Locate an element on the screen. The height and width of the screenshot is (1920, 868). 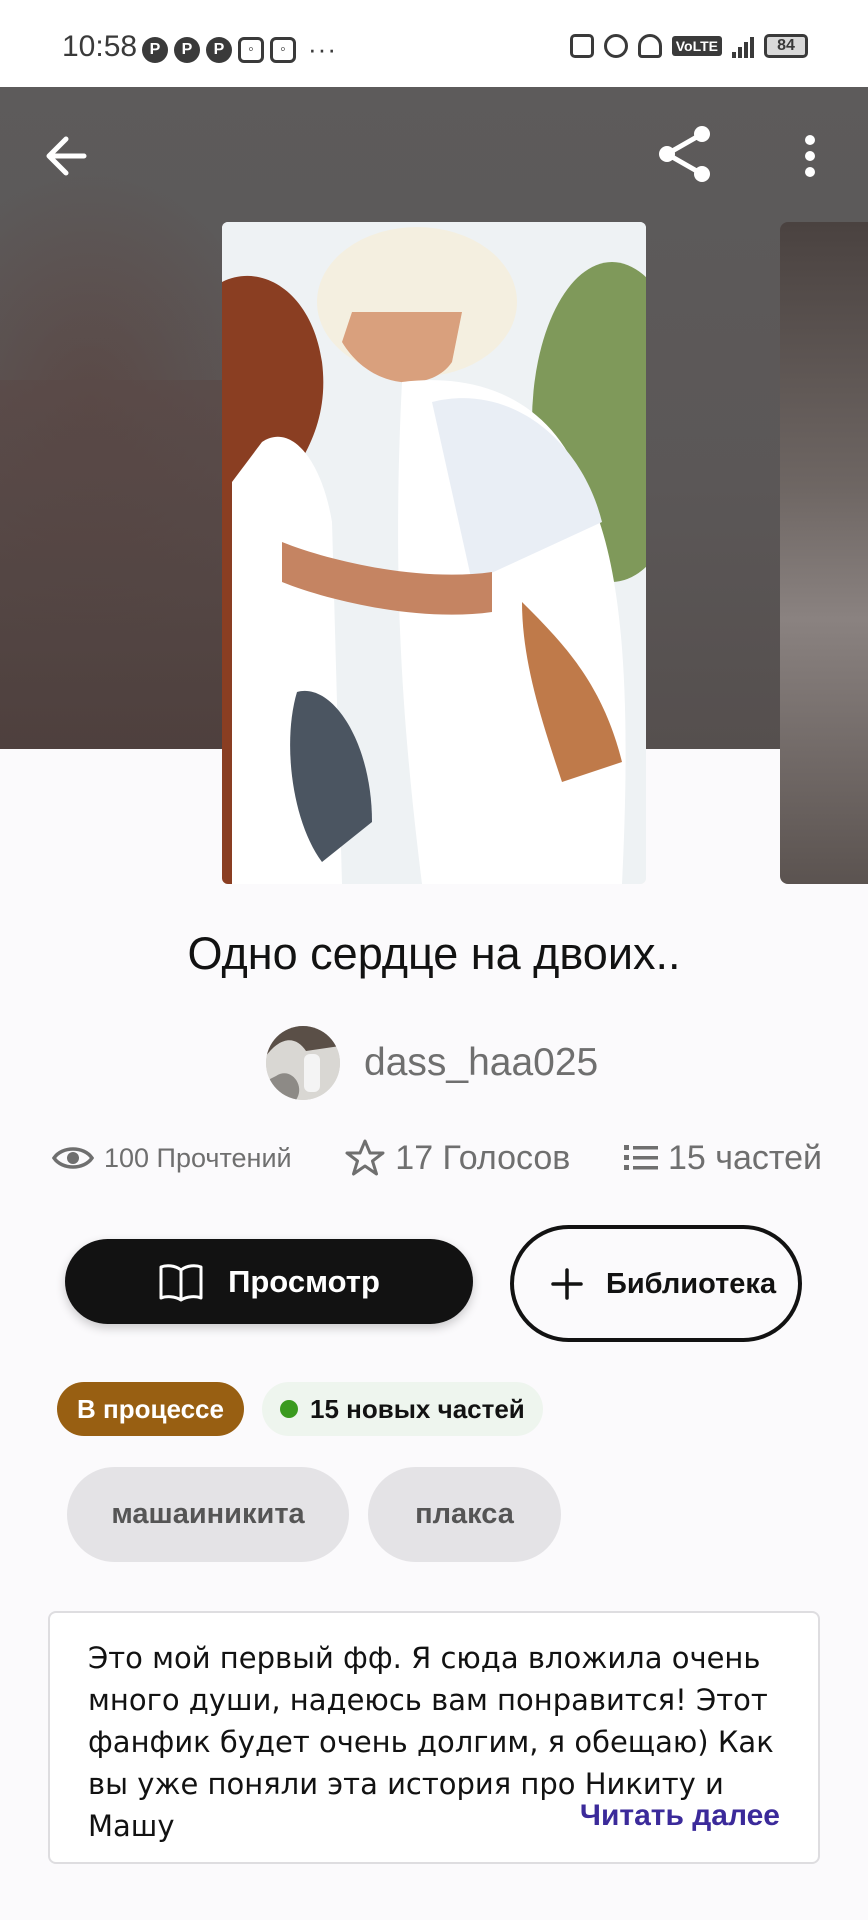
plus-icon is located at coordinates (567, 1283).